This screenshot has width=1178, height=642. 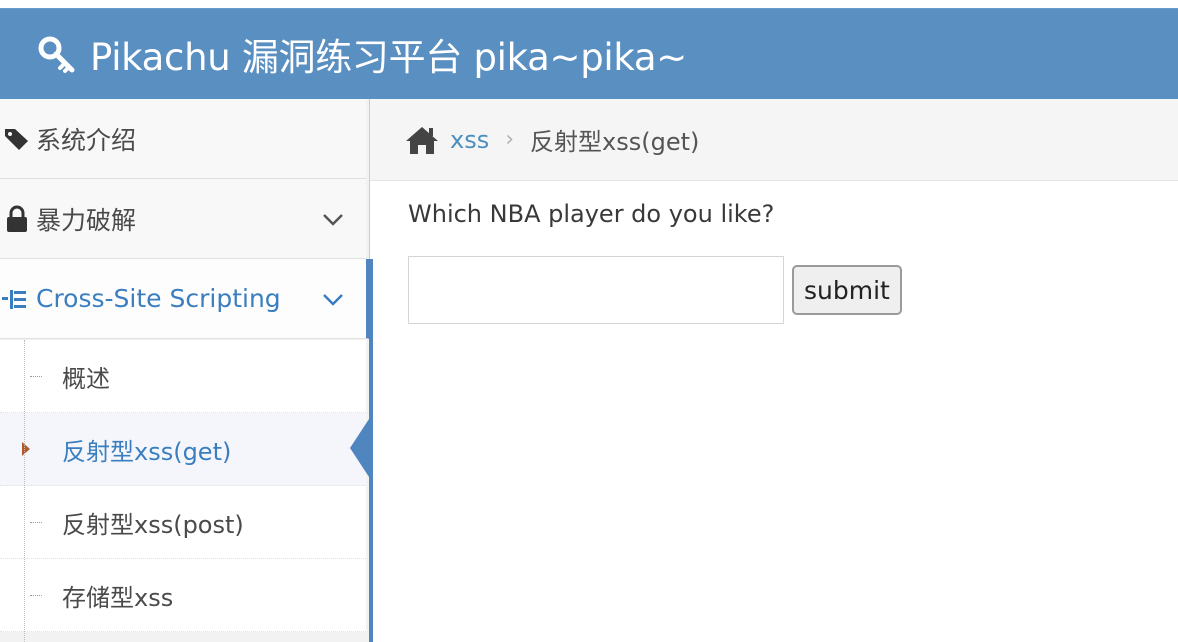 I want to click on submenu-label: 反射型xss(post), so click(x=153, y=524).